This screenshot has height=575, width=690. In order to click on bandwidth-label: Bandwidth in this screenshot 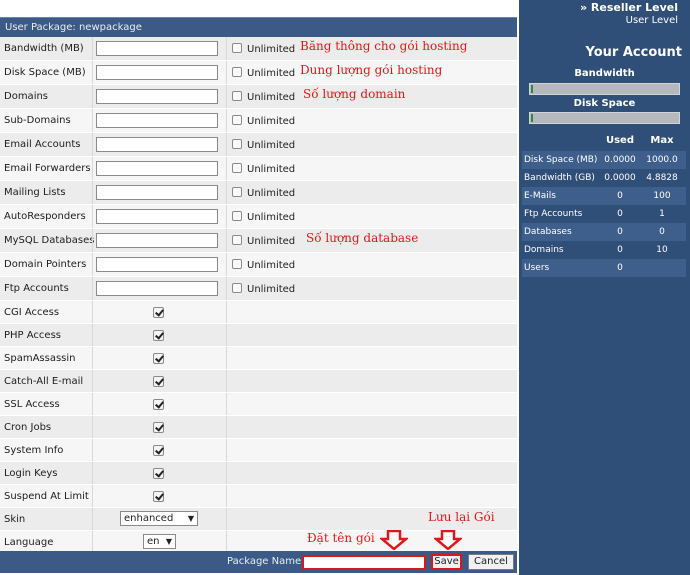, I will do `click(604, 73)`.